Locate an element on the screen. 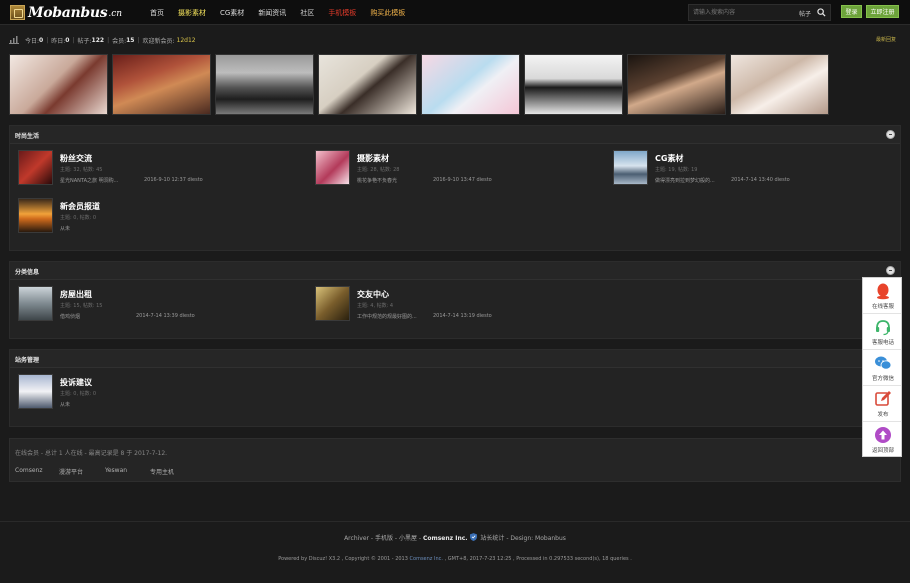 The height and width of the screenshot is (583, 910). forum-last-time: 2014-7-14 13:40 diesto is located at coordinates (760, 180).